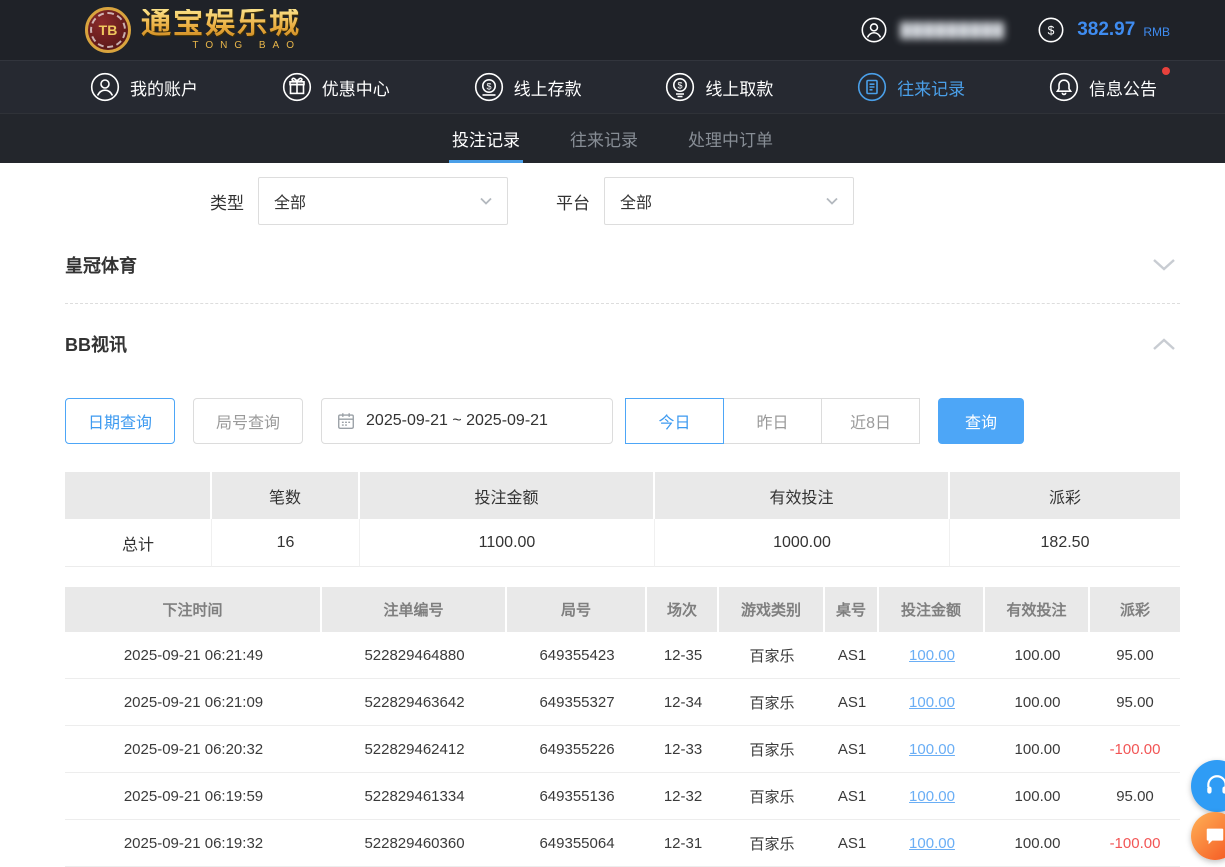  I want to click on tab-processing-orders: 处理中订单, so click(730, 138).